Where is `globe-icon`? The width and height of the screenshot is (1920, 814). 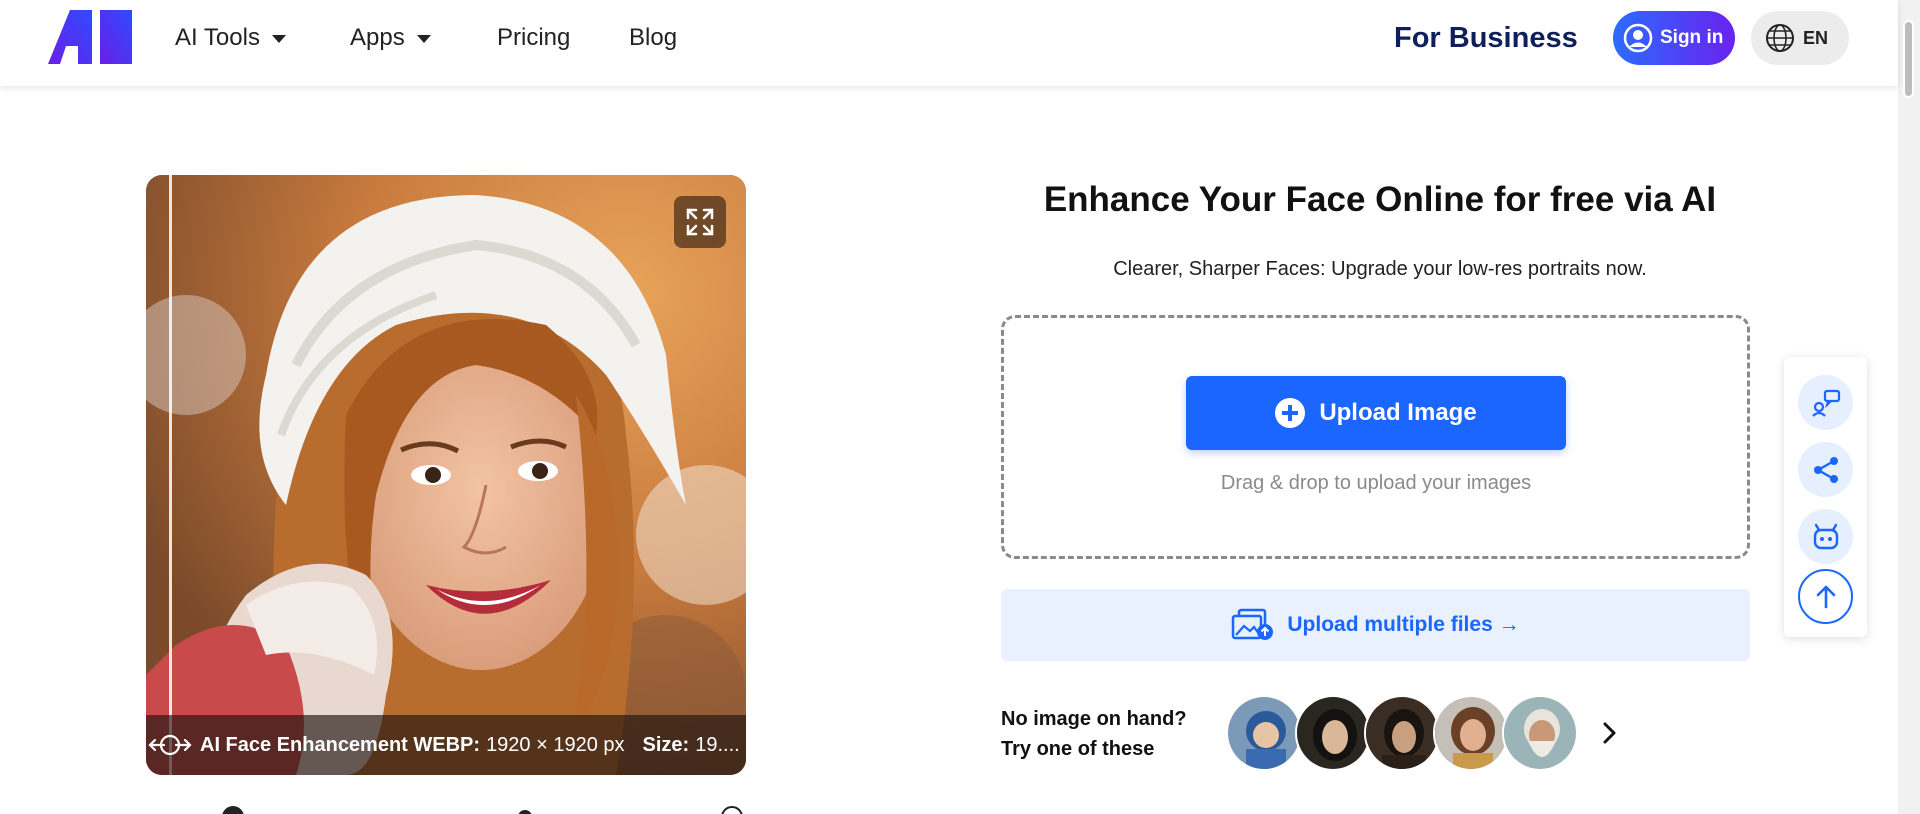 globe-icon is located at coordinates (1780, 38).